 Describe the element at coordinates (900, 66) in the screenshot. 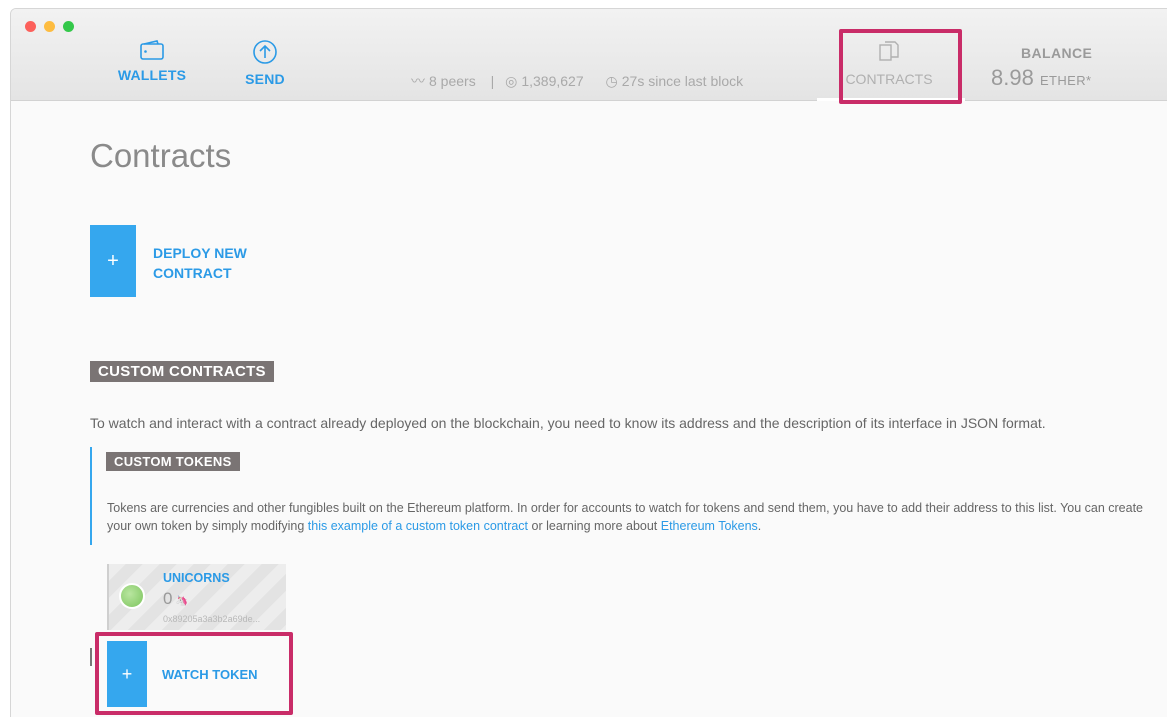

I see `contracts-highlight-box` at that location.